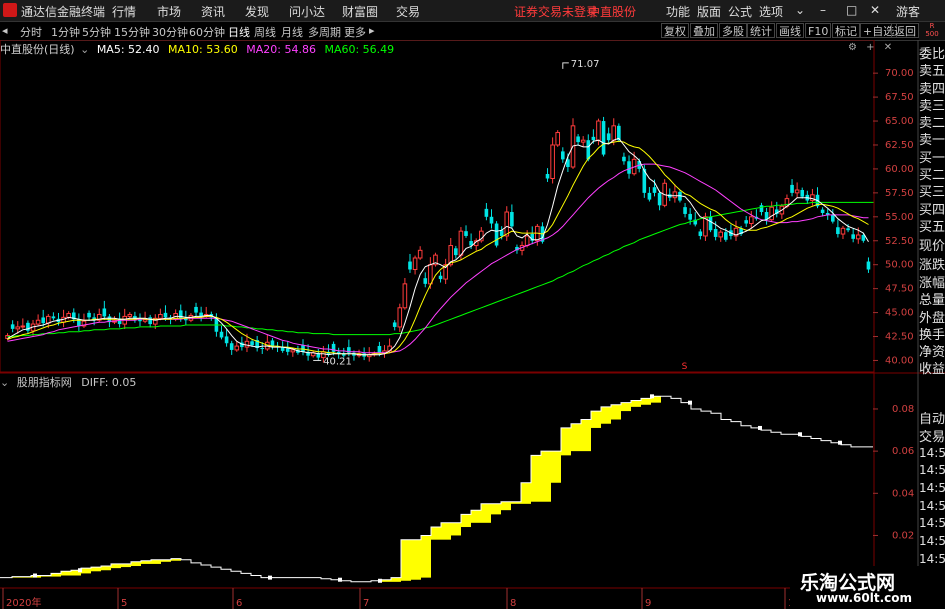 The height and width of the screenshot is (609, 945). I want to click on menu-item-function: 功能, so click(678, 11).